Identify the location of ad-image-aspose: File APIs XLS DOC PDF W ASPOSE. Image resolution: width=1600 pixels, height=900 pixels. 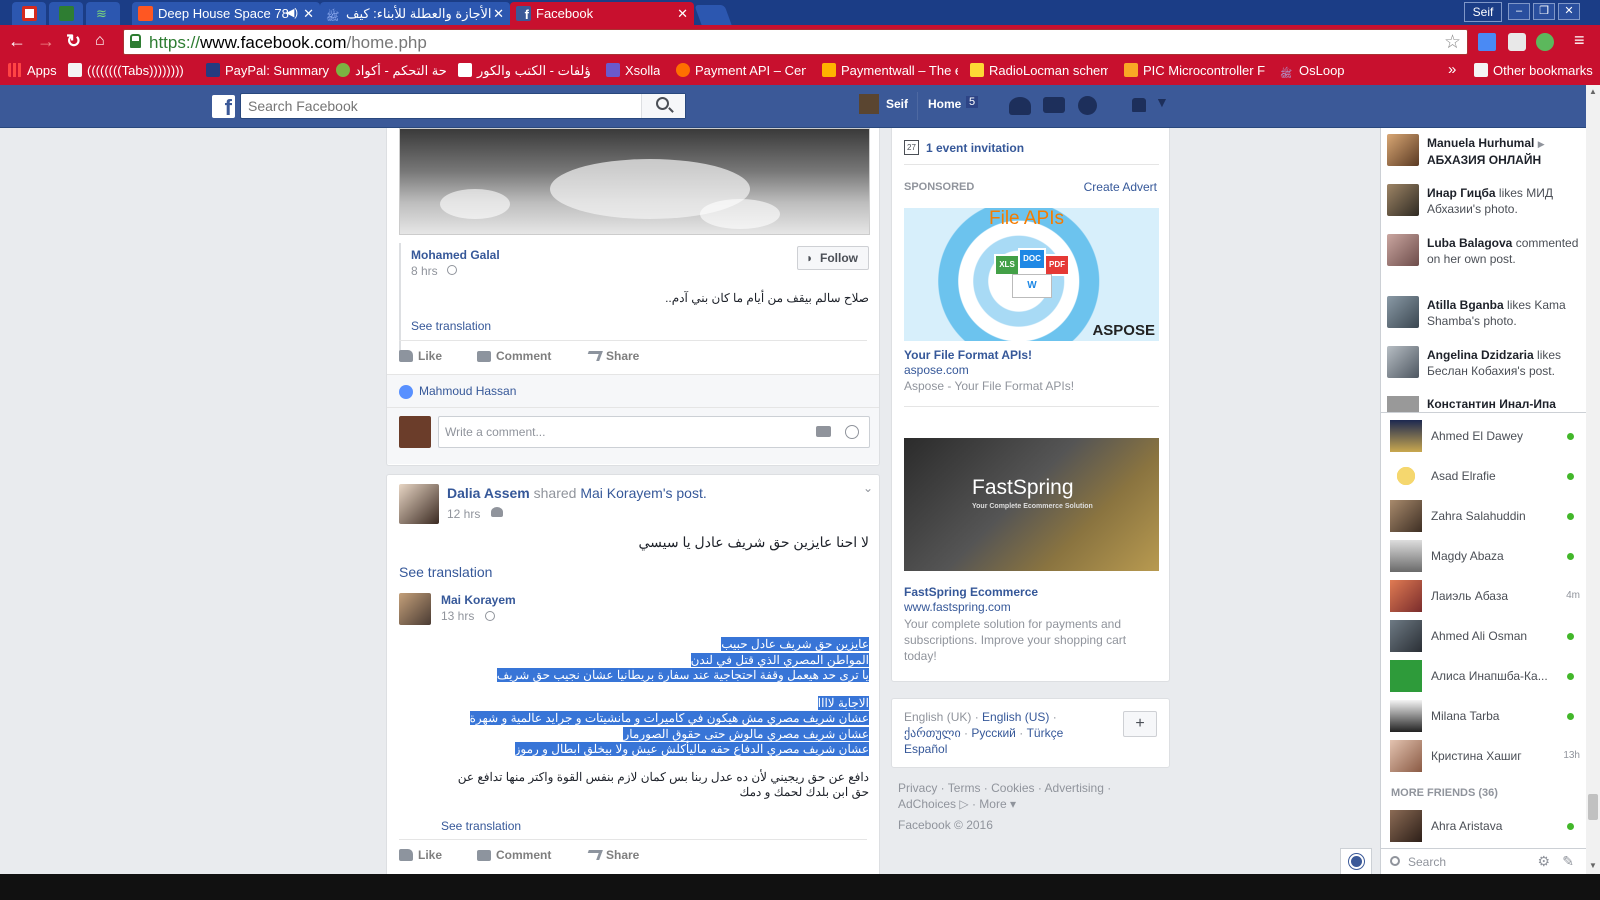
(1031, 274).